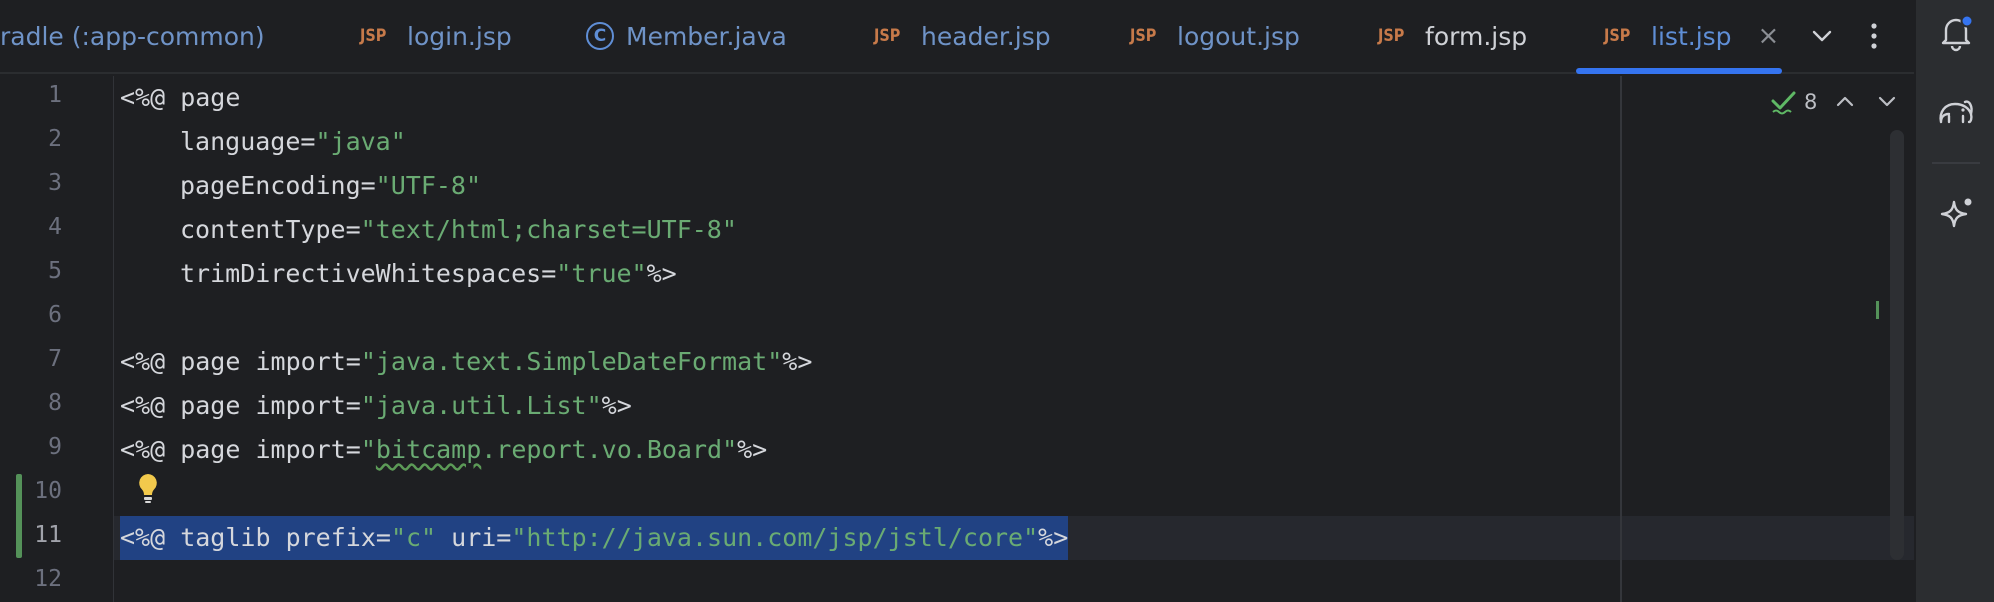  Describe the element at coordinates (1956, 32) in the screenshot. I see `notifications-icon` at that location.